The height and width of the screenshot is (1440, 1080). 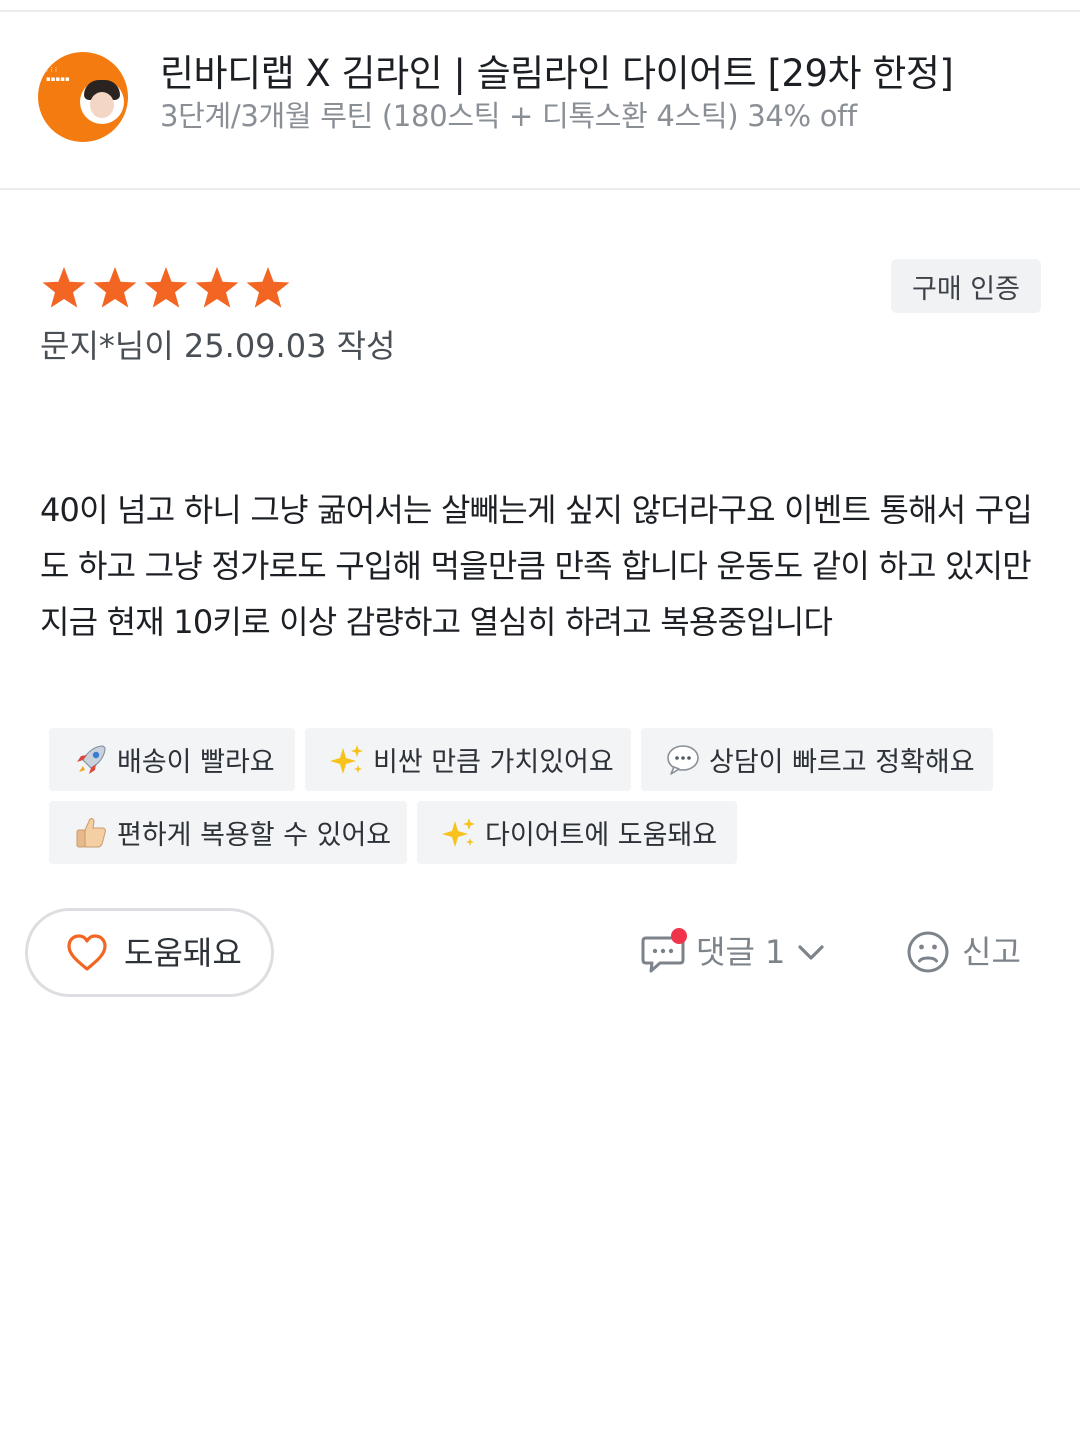 I want to click on review-tag-label: 비싼 만큼 가치있어요, so click(x=493, y=762).